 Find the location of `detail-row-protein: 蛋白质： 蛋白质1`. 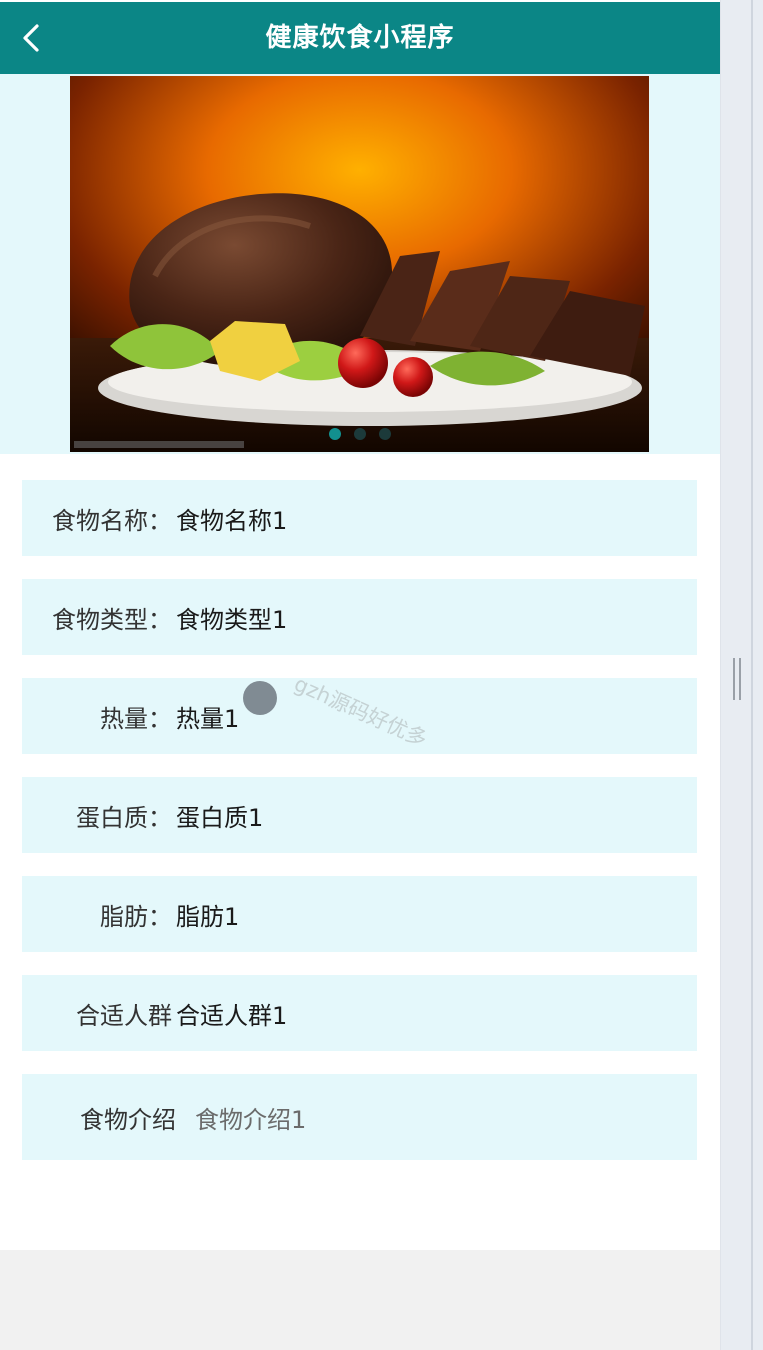

detail-row-protein: 蛋白质： 蛋白质1 is located at coordinates (359, 815).